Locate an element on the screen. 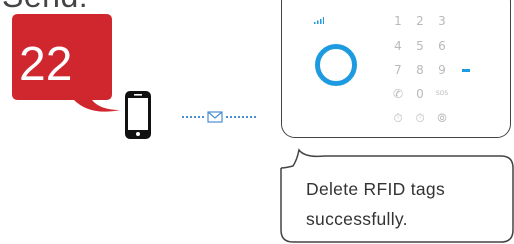 Image resolution: width=514 pixels, height=244 pixels. step-number: 22 is located at coordinates (46, 64).